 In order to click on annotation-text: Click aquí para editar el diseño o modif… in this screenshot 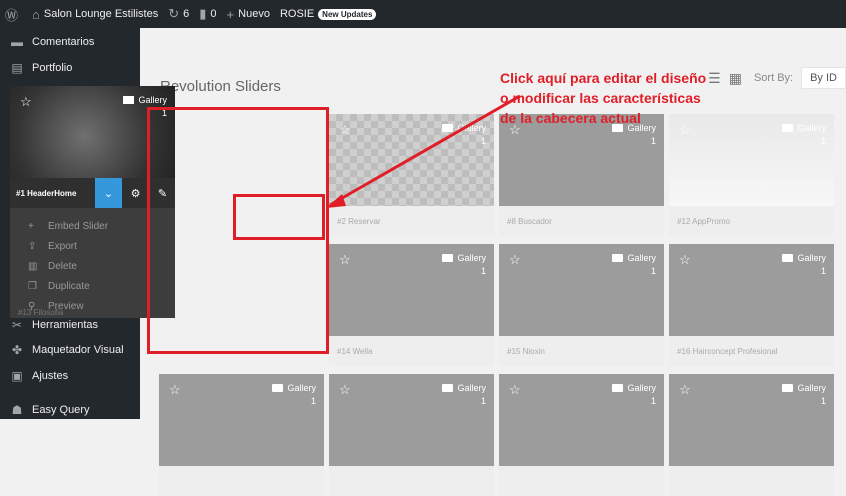, I will do `click(603, 98)`.